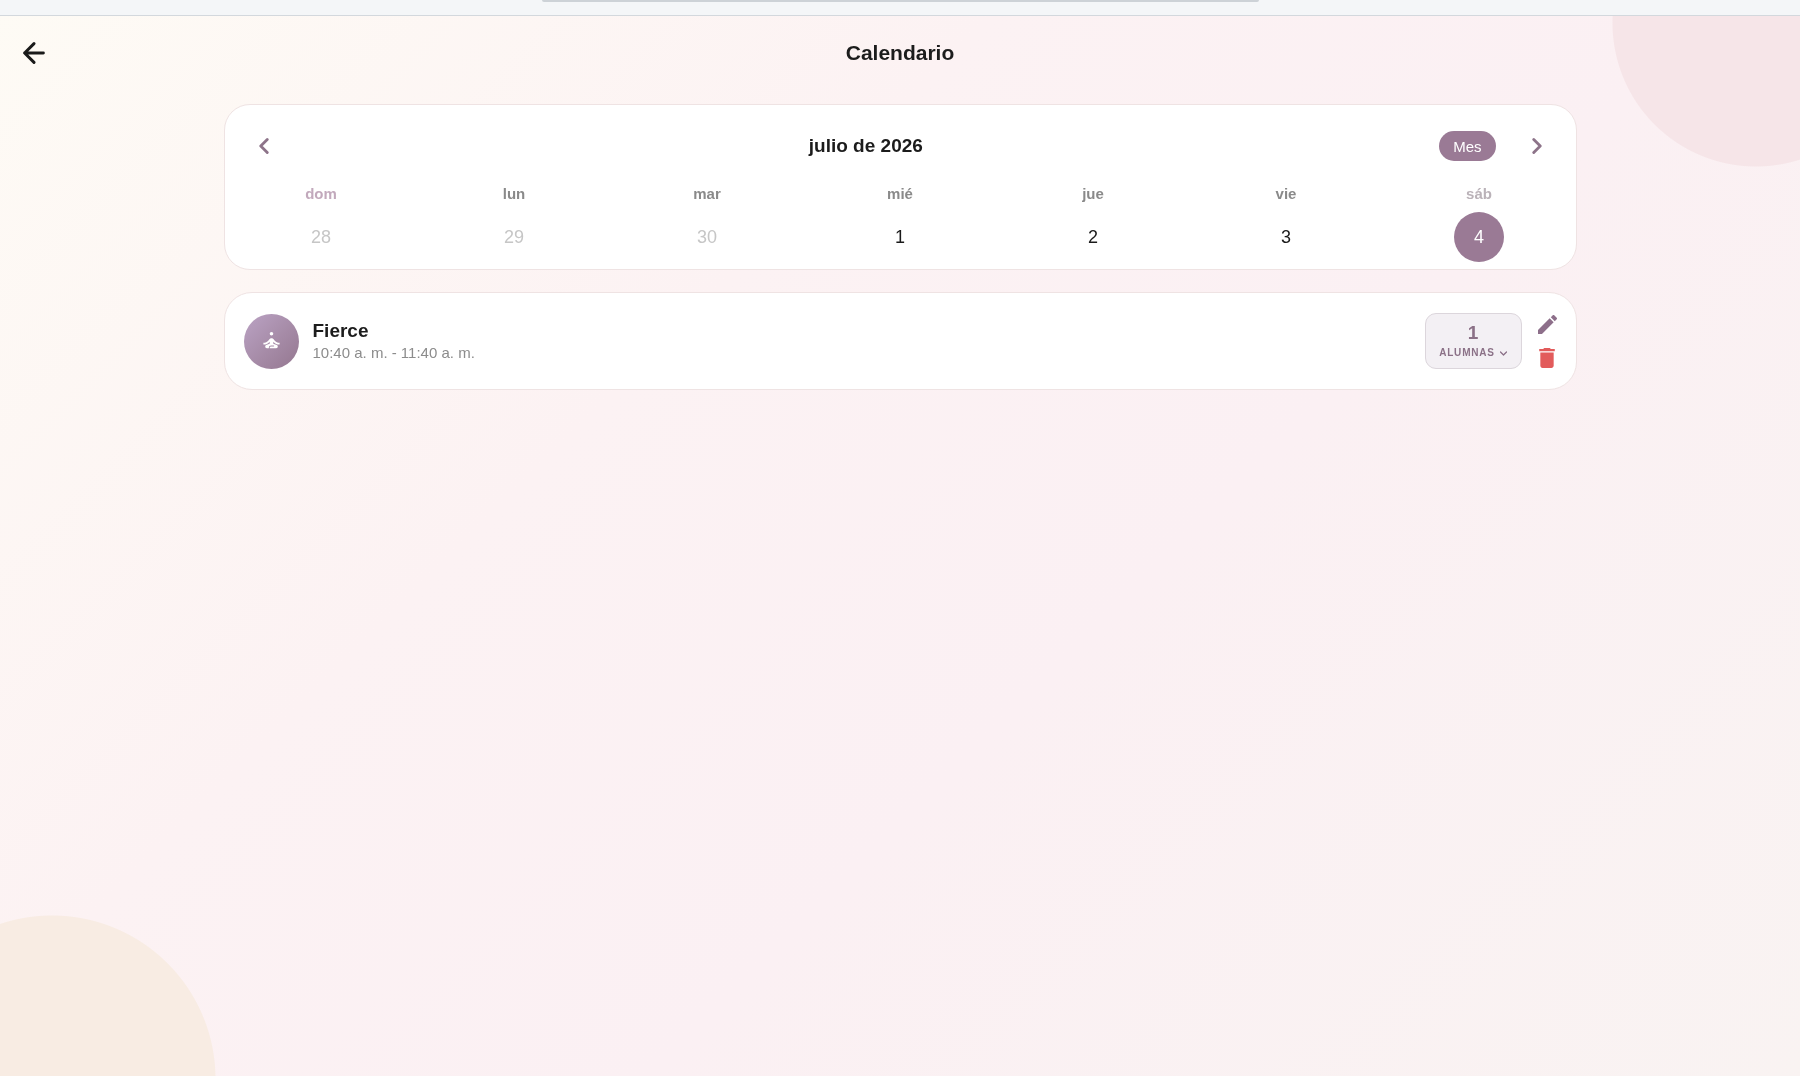 This screenshot has height=1076, width=1800. Describe the element at coordinates (707, 194) in the screenshot. I see `weekday-label: mar` at that location.